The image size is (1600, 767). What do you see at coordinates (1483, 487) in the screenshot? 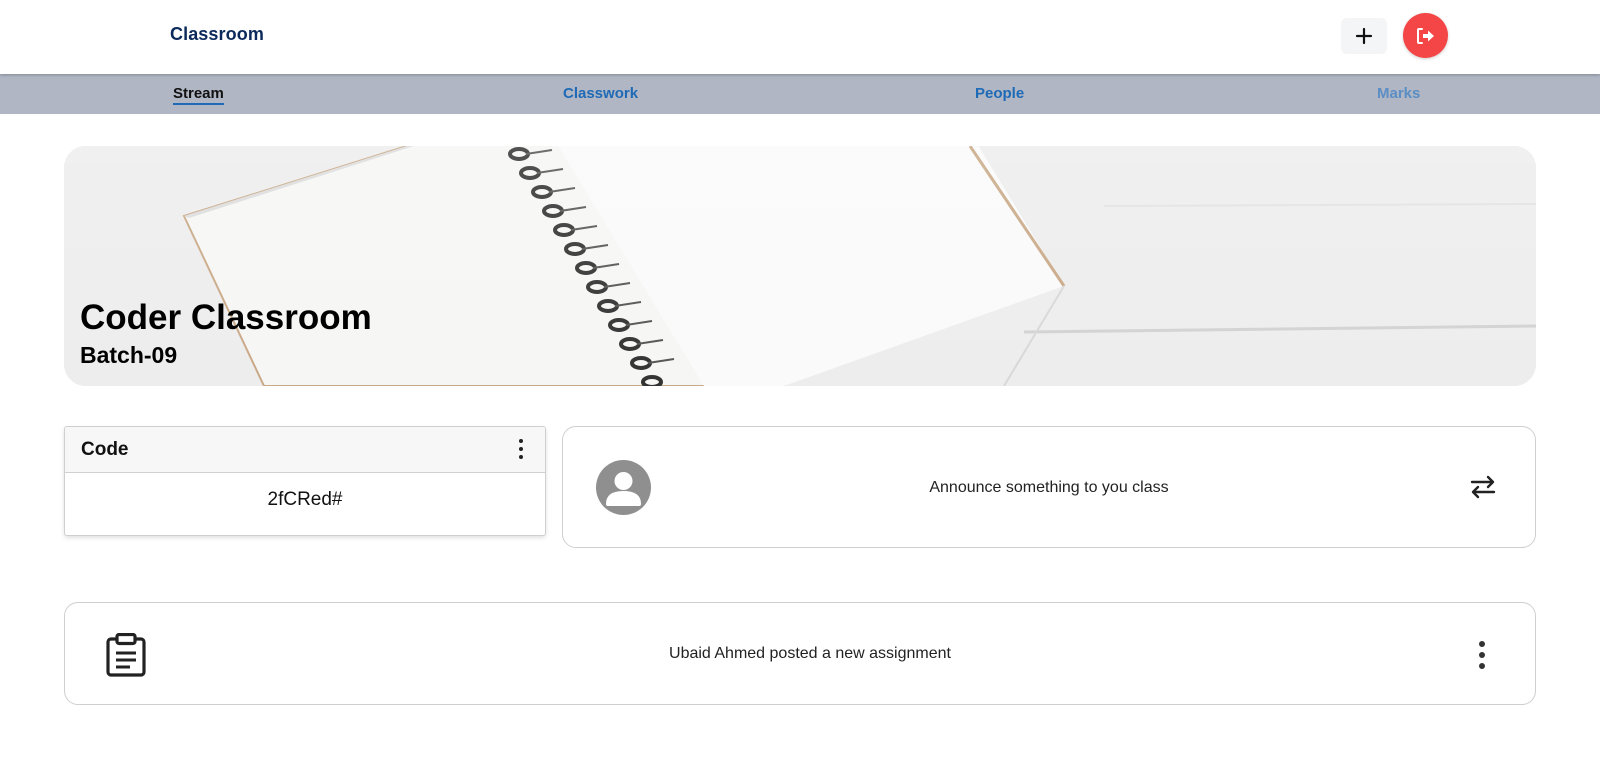
I see `swap-arrows-icon` at bounding box center [1483, 487].